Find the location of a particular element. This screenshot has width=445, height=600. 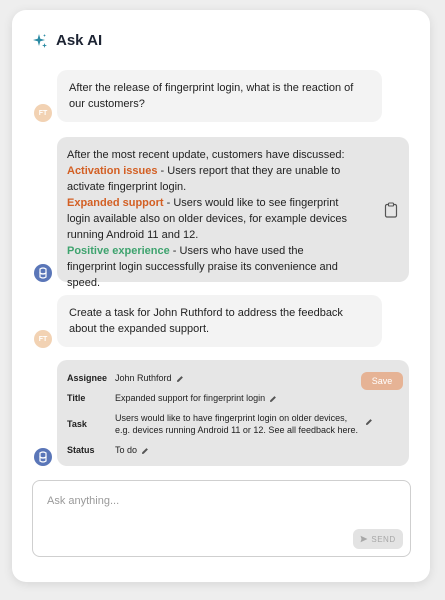

field-label: Task is located at coordinates (77, 424).